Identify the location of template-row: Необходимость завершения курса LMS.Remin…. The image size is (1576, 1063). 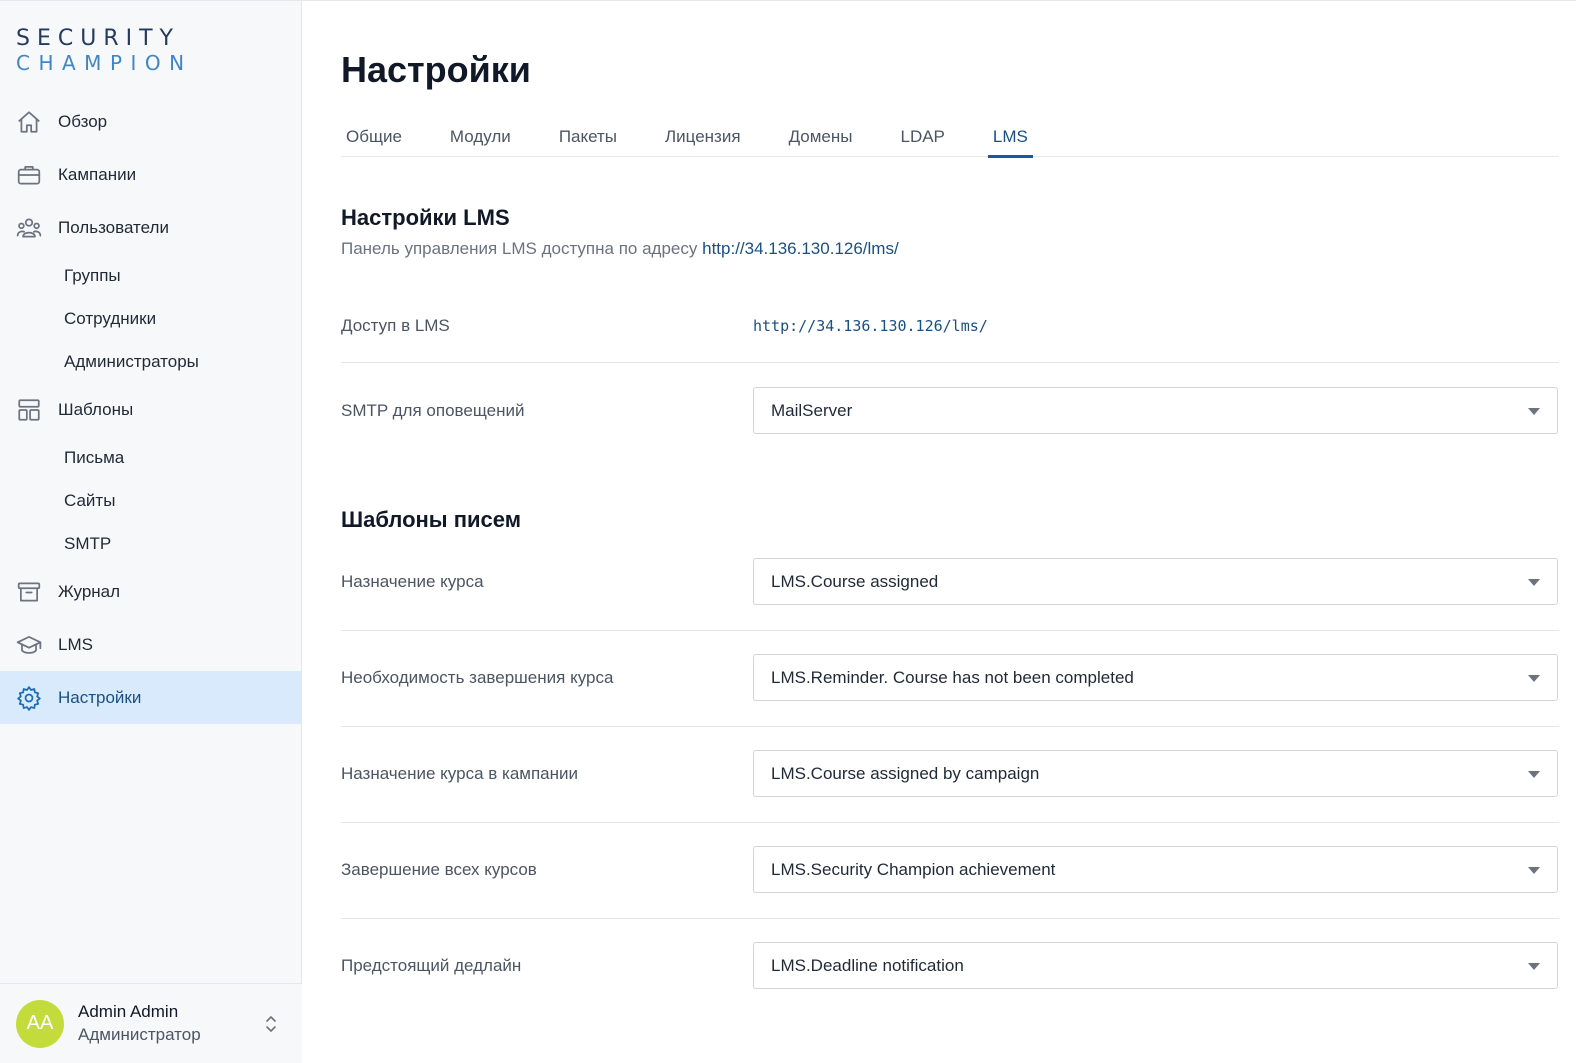
(950, 679).